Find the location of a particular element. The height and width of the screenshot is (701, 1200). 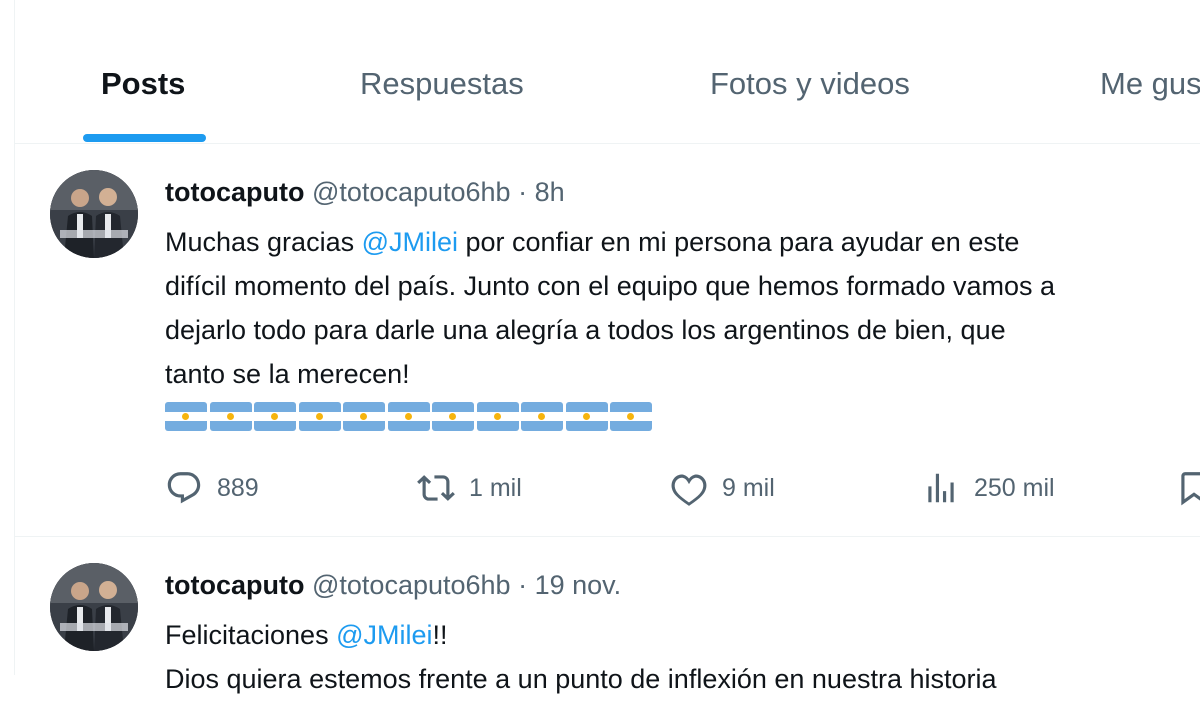

like-button: 9 mil is located at coordinates (722, 488).